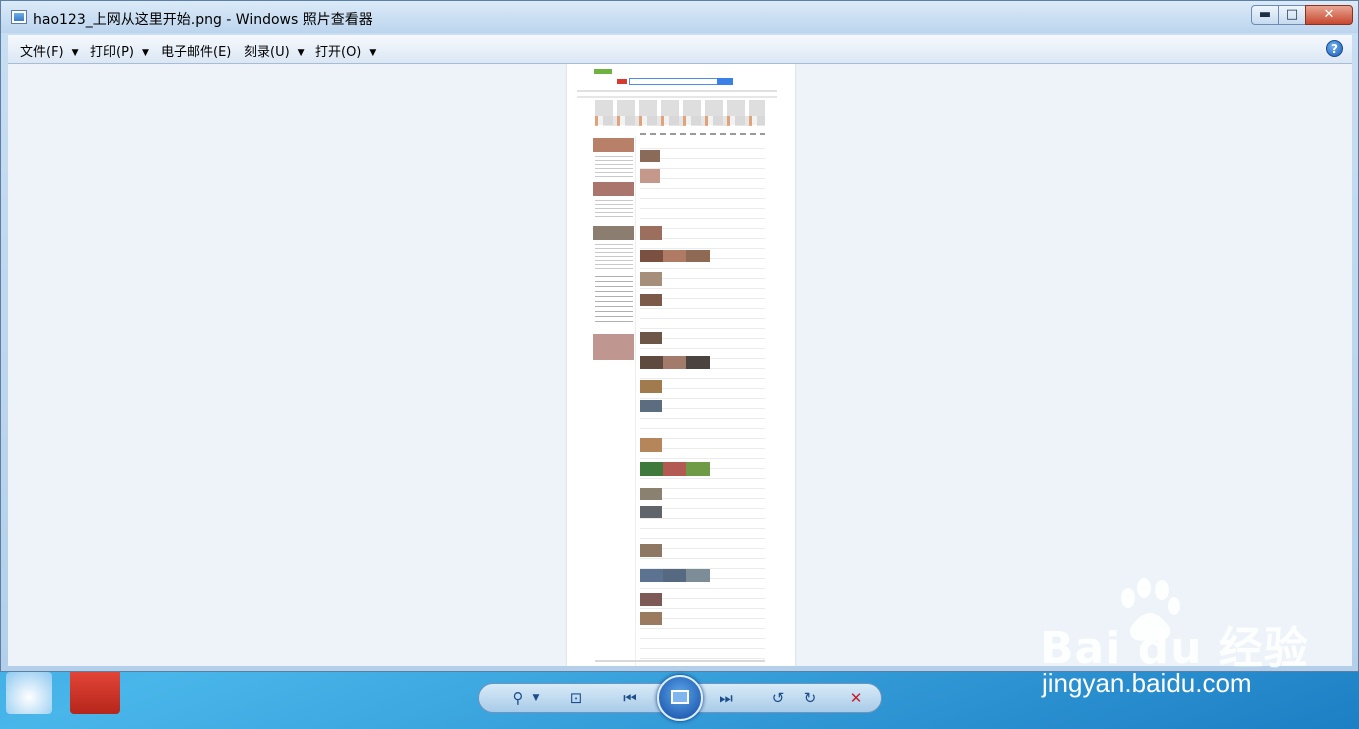 This screenshot has width=1359, height=729. What do you see at coordinates (1292, 15) in the screenshot?
I see `maximize-button: □` at bounding box center [1292, 15].